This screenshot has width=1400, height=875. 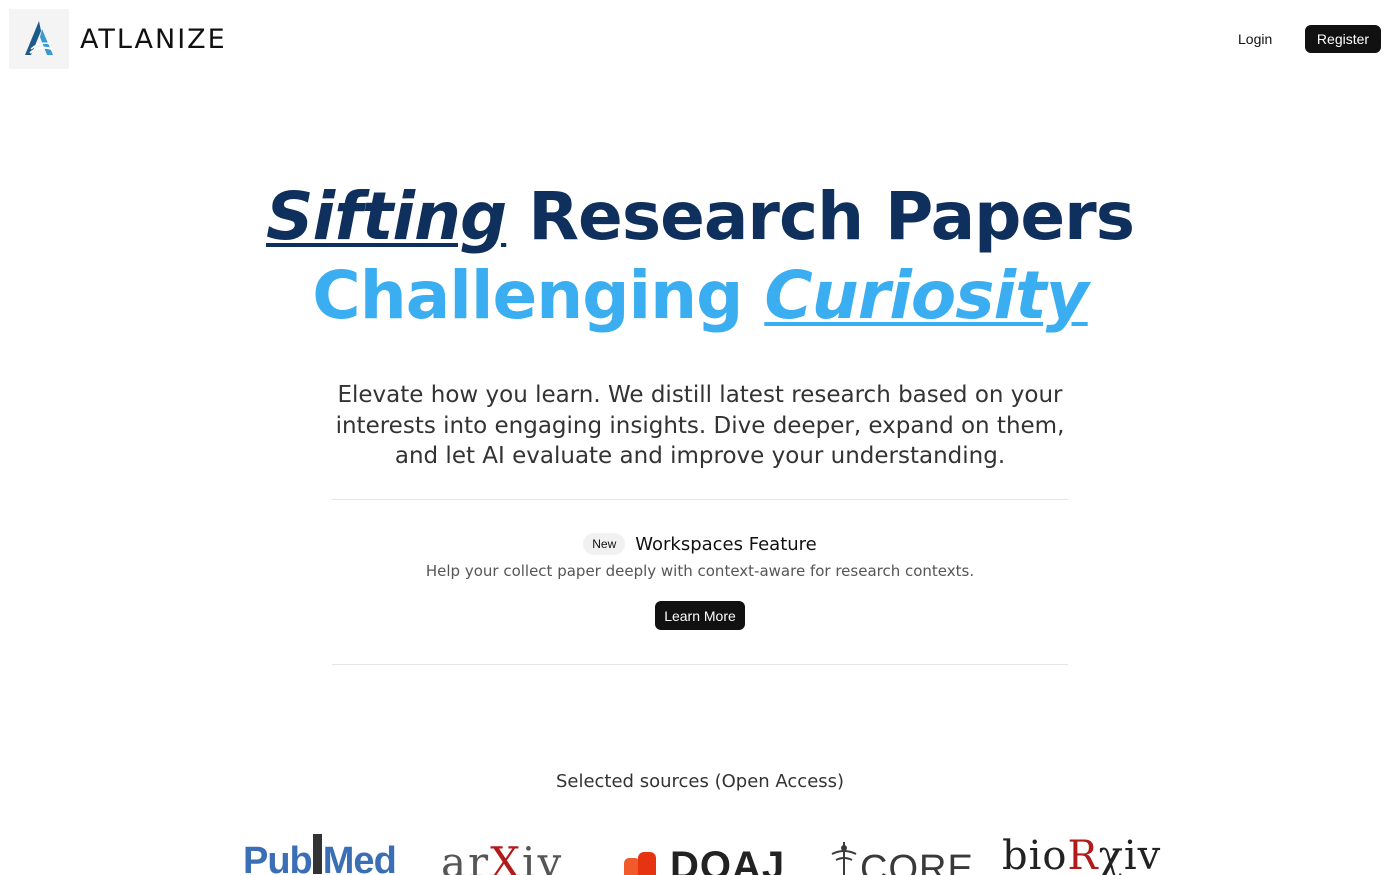 What do you see at coordinates (700, 39) in the screenshot?
I see `site-header: ATLANIZE Login Register` at bounding box center [700, 39].